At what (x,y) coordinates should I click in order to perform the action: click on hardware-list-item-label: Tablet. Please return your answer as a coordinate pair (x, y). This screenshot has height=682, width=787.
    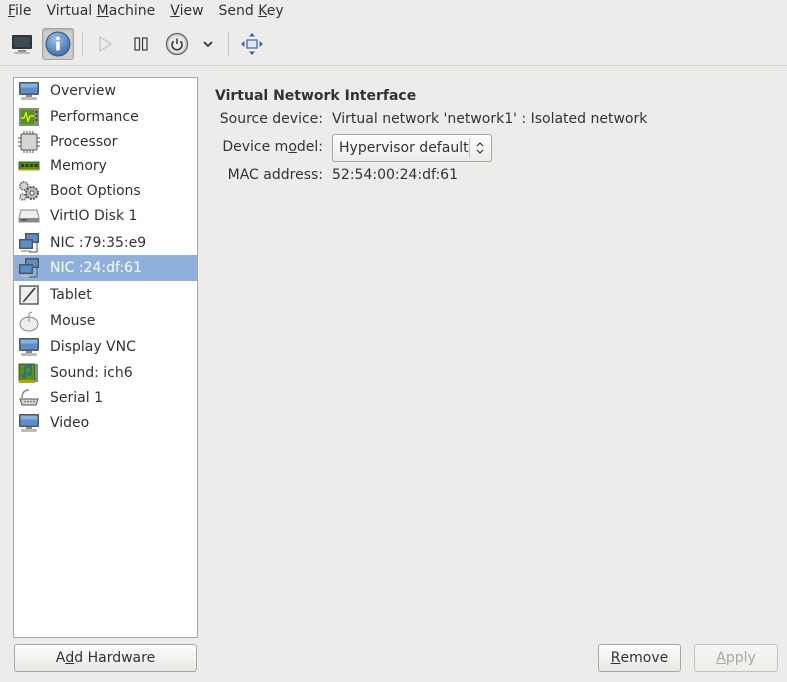
    Looking at the image, I should click on (71, 295).